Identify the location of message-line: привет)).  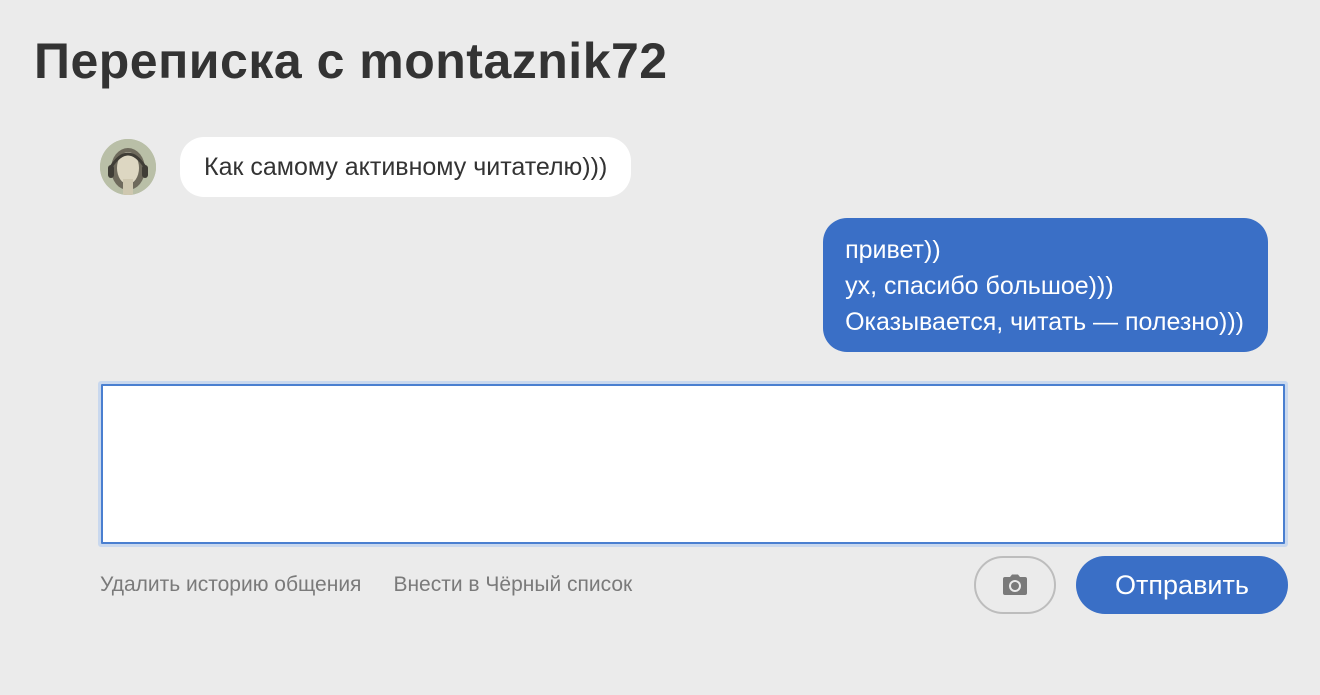
(893, 250).